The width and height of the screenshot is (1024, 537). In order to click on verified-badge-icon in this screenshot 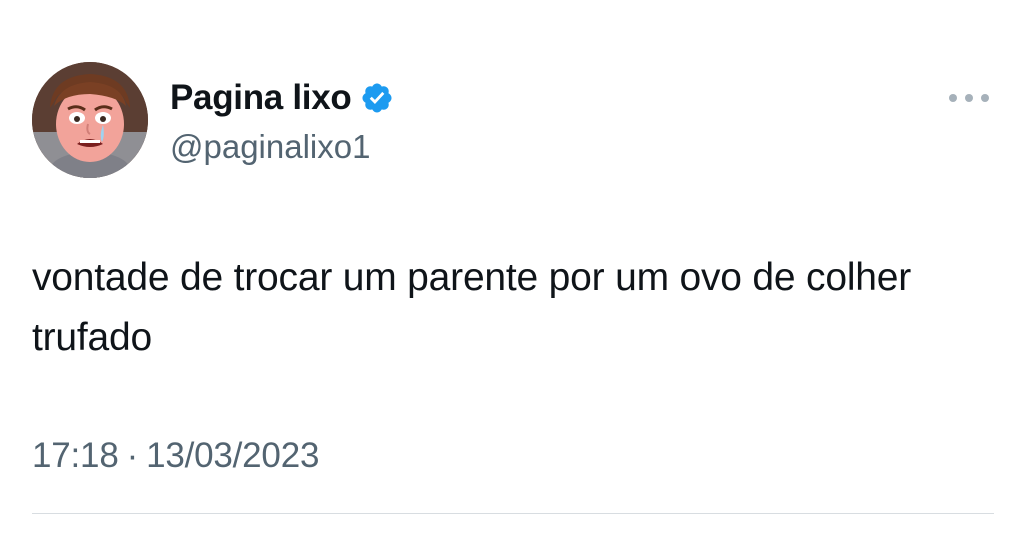, I will do `click(377, 98)`.